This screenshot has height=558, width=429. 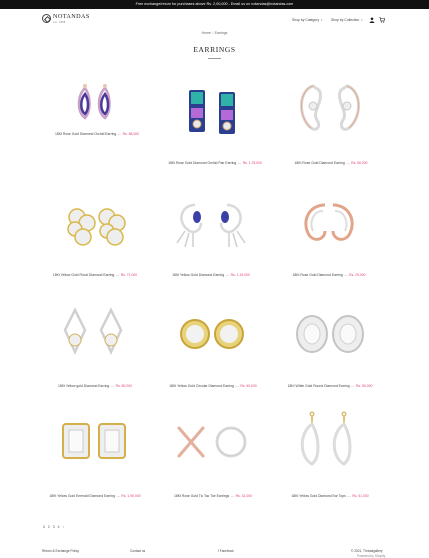 What do you see at coordinates (318, 386) in the screenshot?
I see `product-name: 18Kt White Gold Round Diamond Earring` at bounding box center [318, 386].